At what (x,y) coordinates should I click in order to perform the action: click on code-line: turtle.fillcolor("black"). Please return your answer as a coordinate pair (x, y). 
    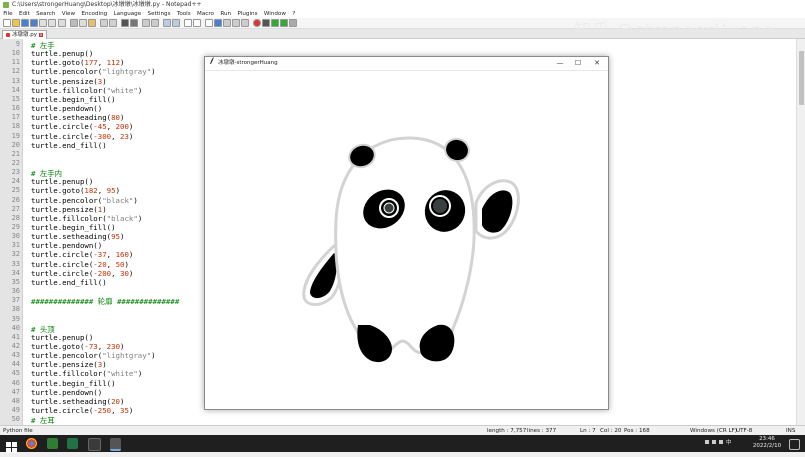
    Looking at the image, I should click on (86, 218).